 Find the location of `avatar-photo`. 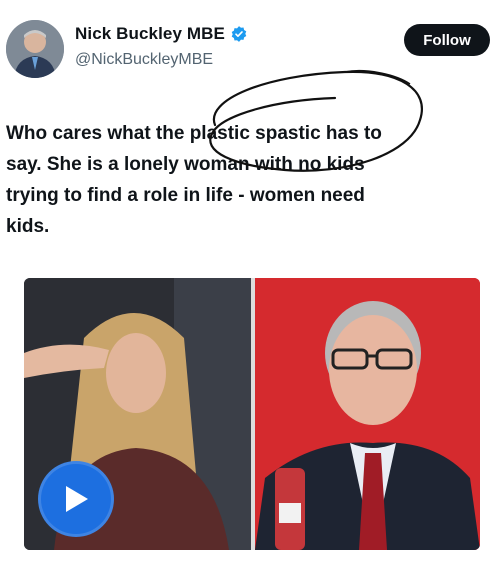

avatar-photo is located at coordinates (35, 49).